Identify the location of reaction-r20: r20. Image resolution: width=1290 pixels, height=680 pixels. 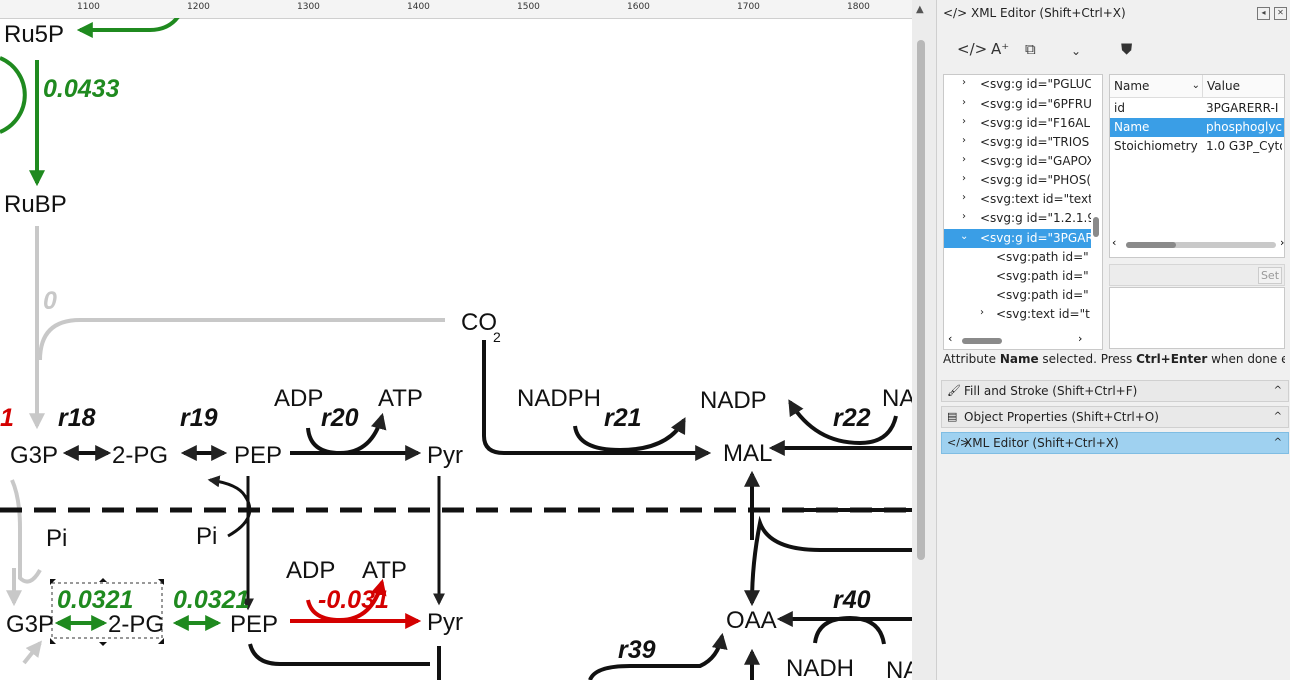
(340, 418).